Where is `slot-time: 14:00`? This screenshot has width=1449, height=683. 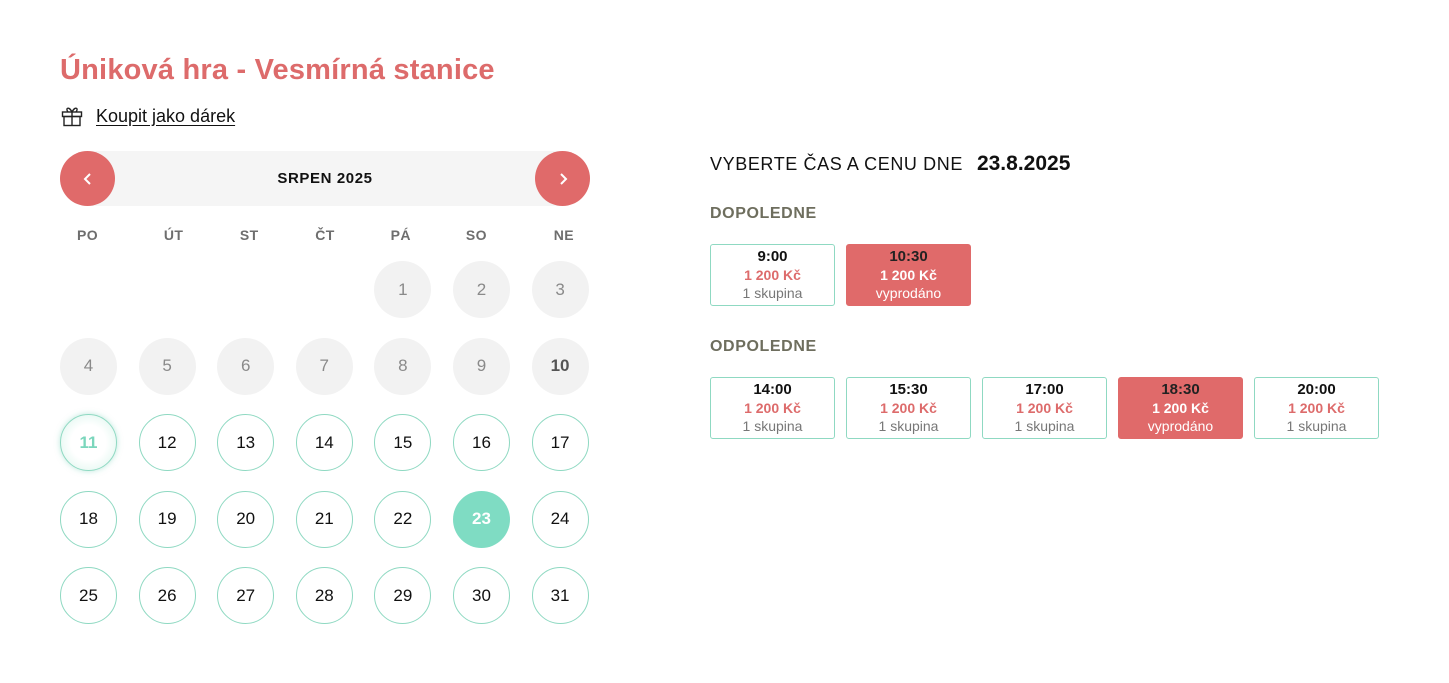
slot-time: 14:00 is located at coordinates (772, 389).